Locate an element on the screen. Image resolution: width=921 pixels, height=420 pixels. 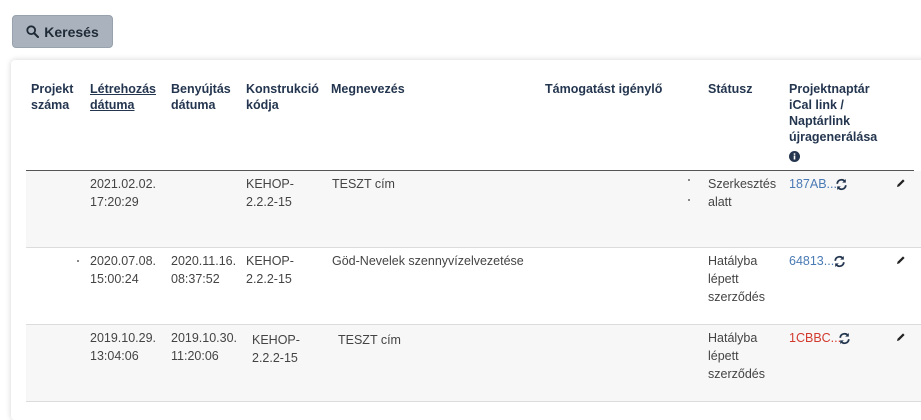
benyujtas-cell: 2019.10.30. 11:20:06 is located at coordinates (204, 347).